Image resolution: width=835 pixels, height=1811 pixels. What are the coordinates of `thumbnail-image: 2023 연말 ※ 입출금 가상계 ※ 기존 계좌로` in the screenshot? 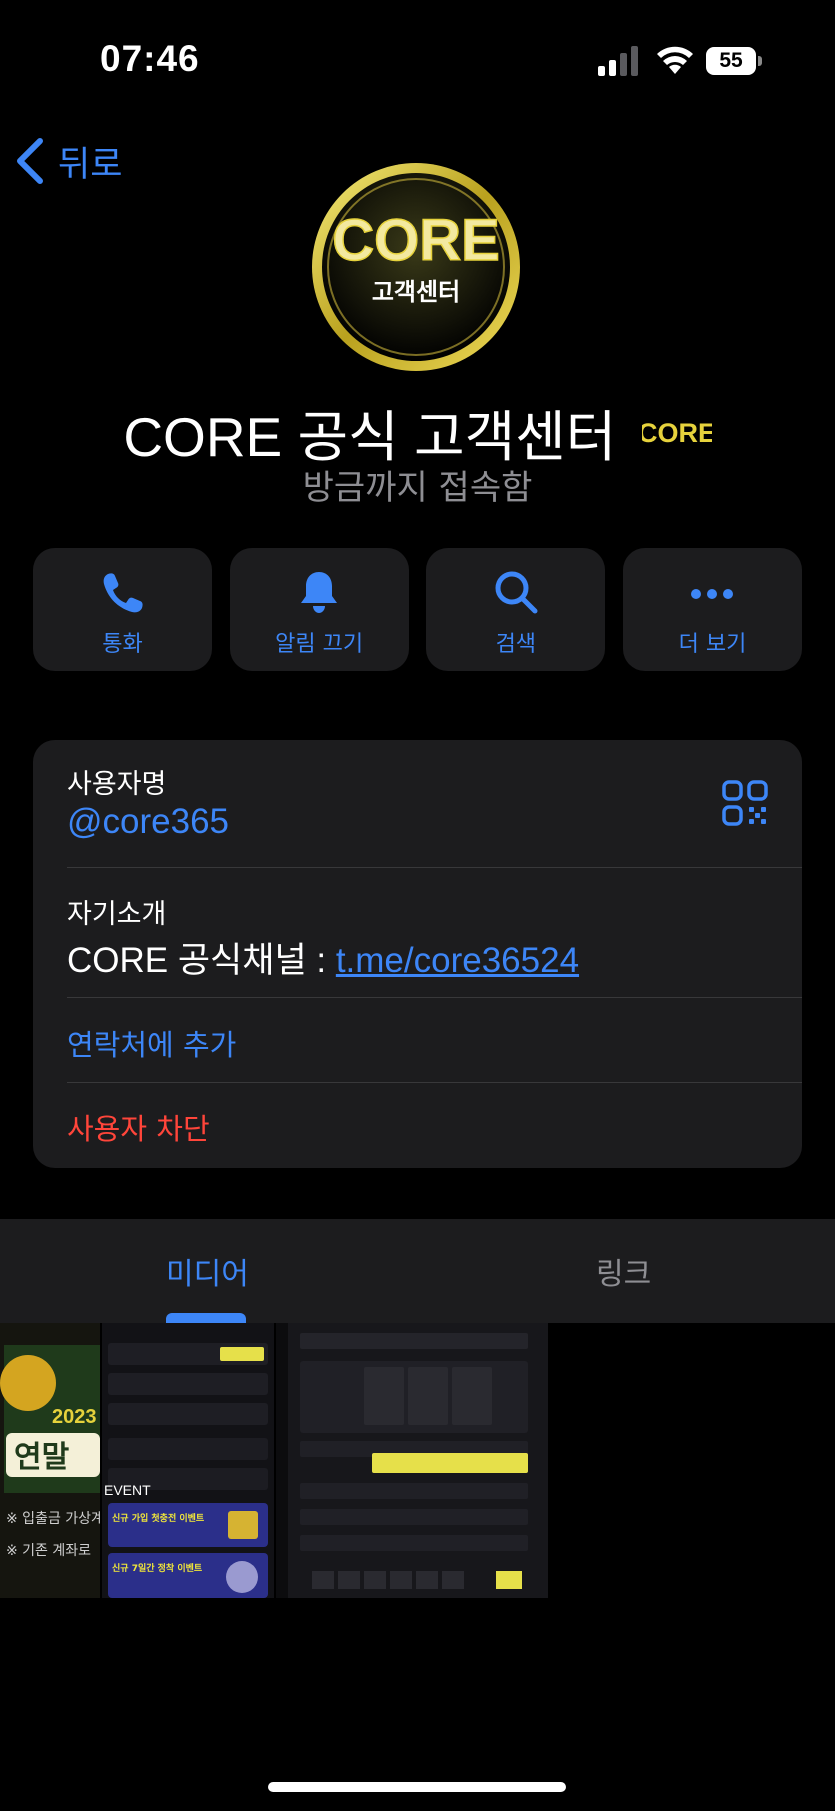 It's located at (50, 1460).